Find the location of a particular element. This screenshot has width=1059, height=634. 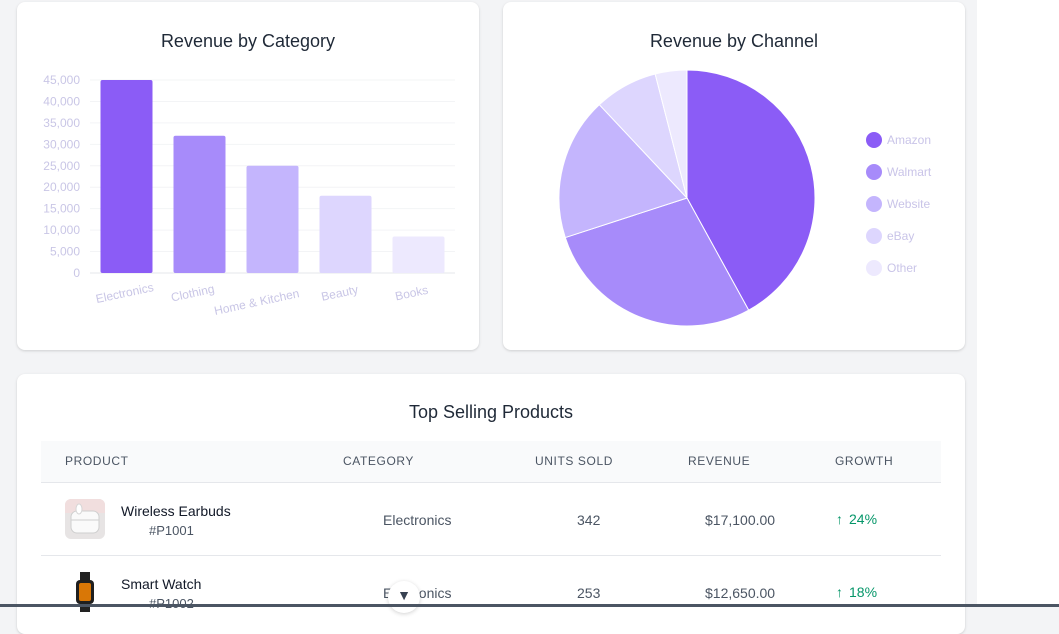

earbuds-thumbnail is located at coordinates (85, 519).